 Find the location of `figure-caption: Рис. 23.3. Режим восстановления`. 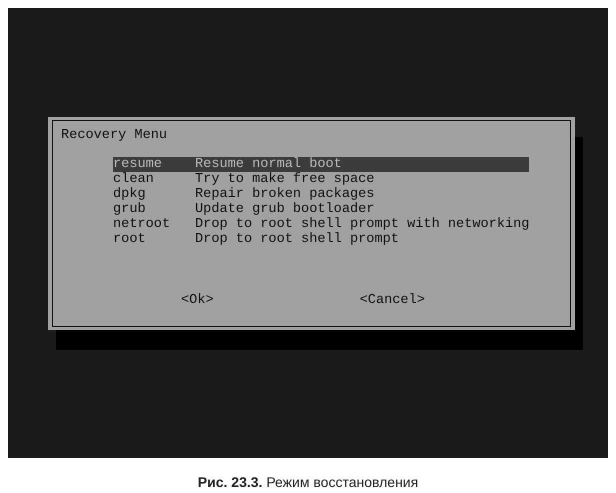

figure-caption: Рис. 23.3. Режим восстановления is located at coordinates (308, 482).